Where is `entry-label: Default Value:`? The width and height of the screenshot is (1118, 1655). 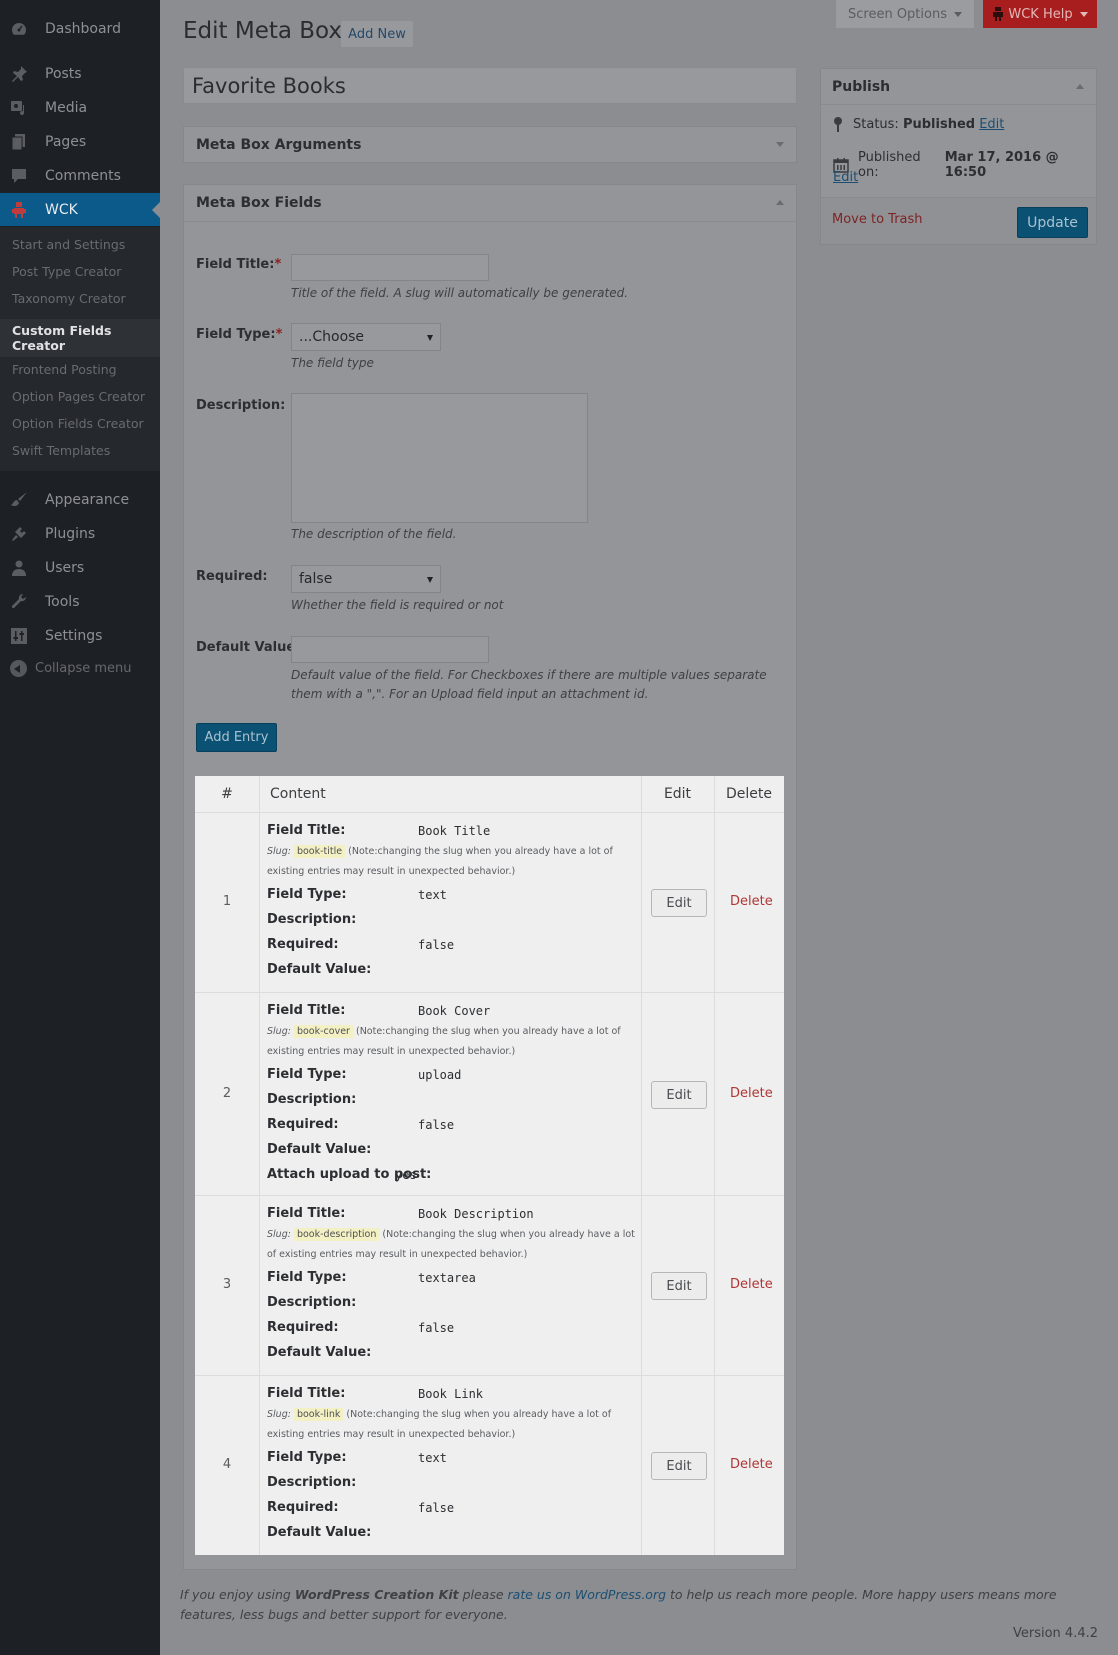
entry-label: Default Value: is located at coordinates (319, 1149).